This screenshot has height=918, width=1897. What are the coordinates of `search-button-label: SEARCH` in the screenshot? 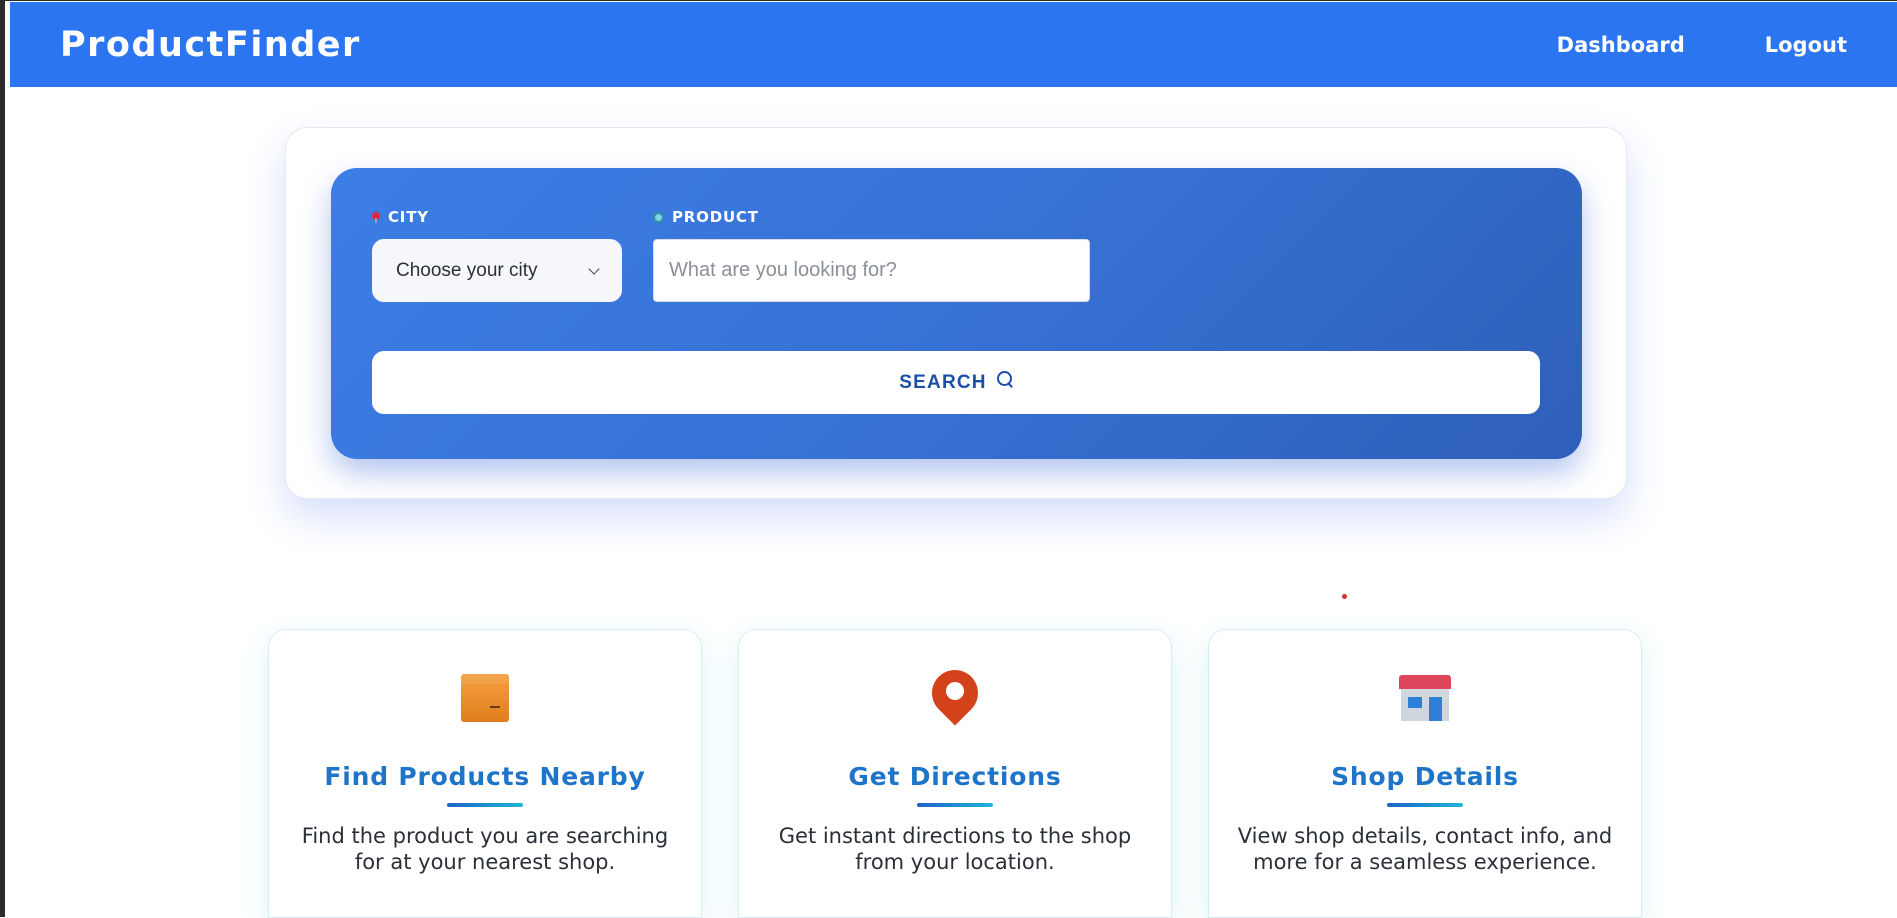 It's located at (943, 382).